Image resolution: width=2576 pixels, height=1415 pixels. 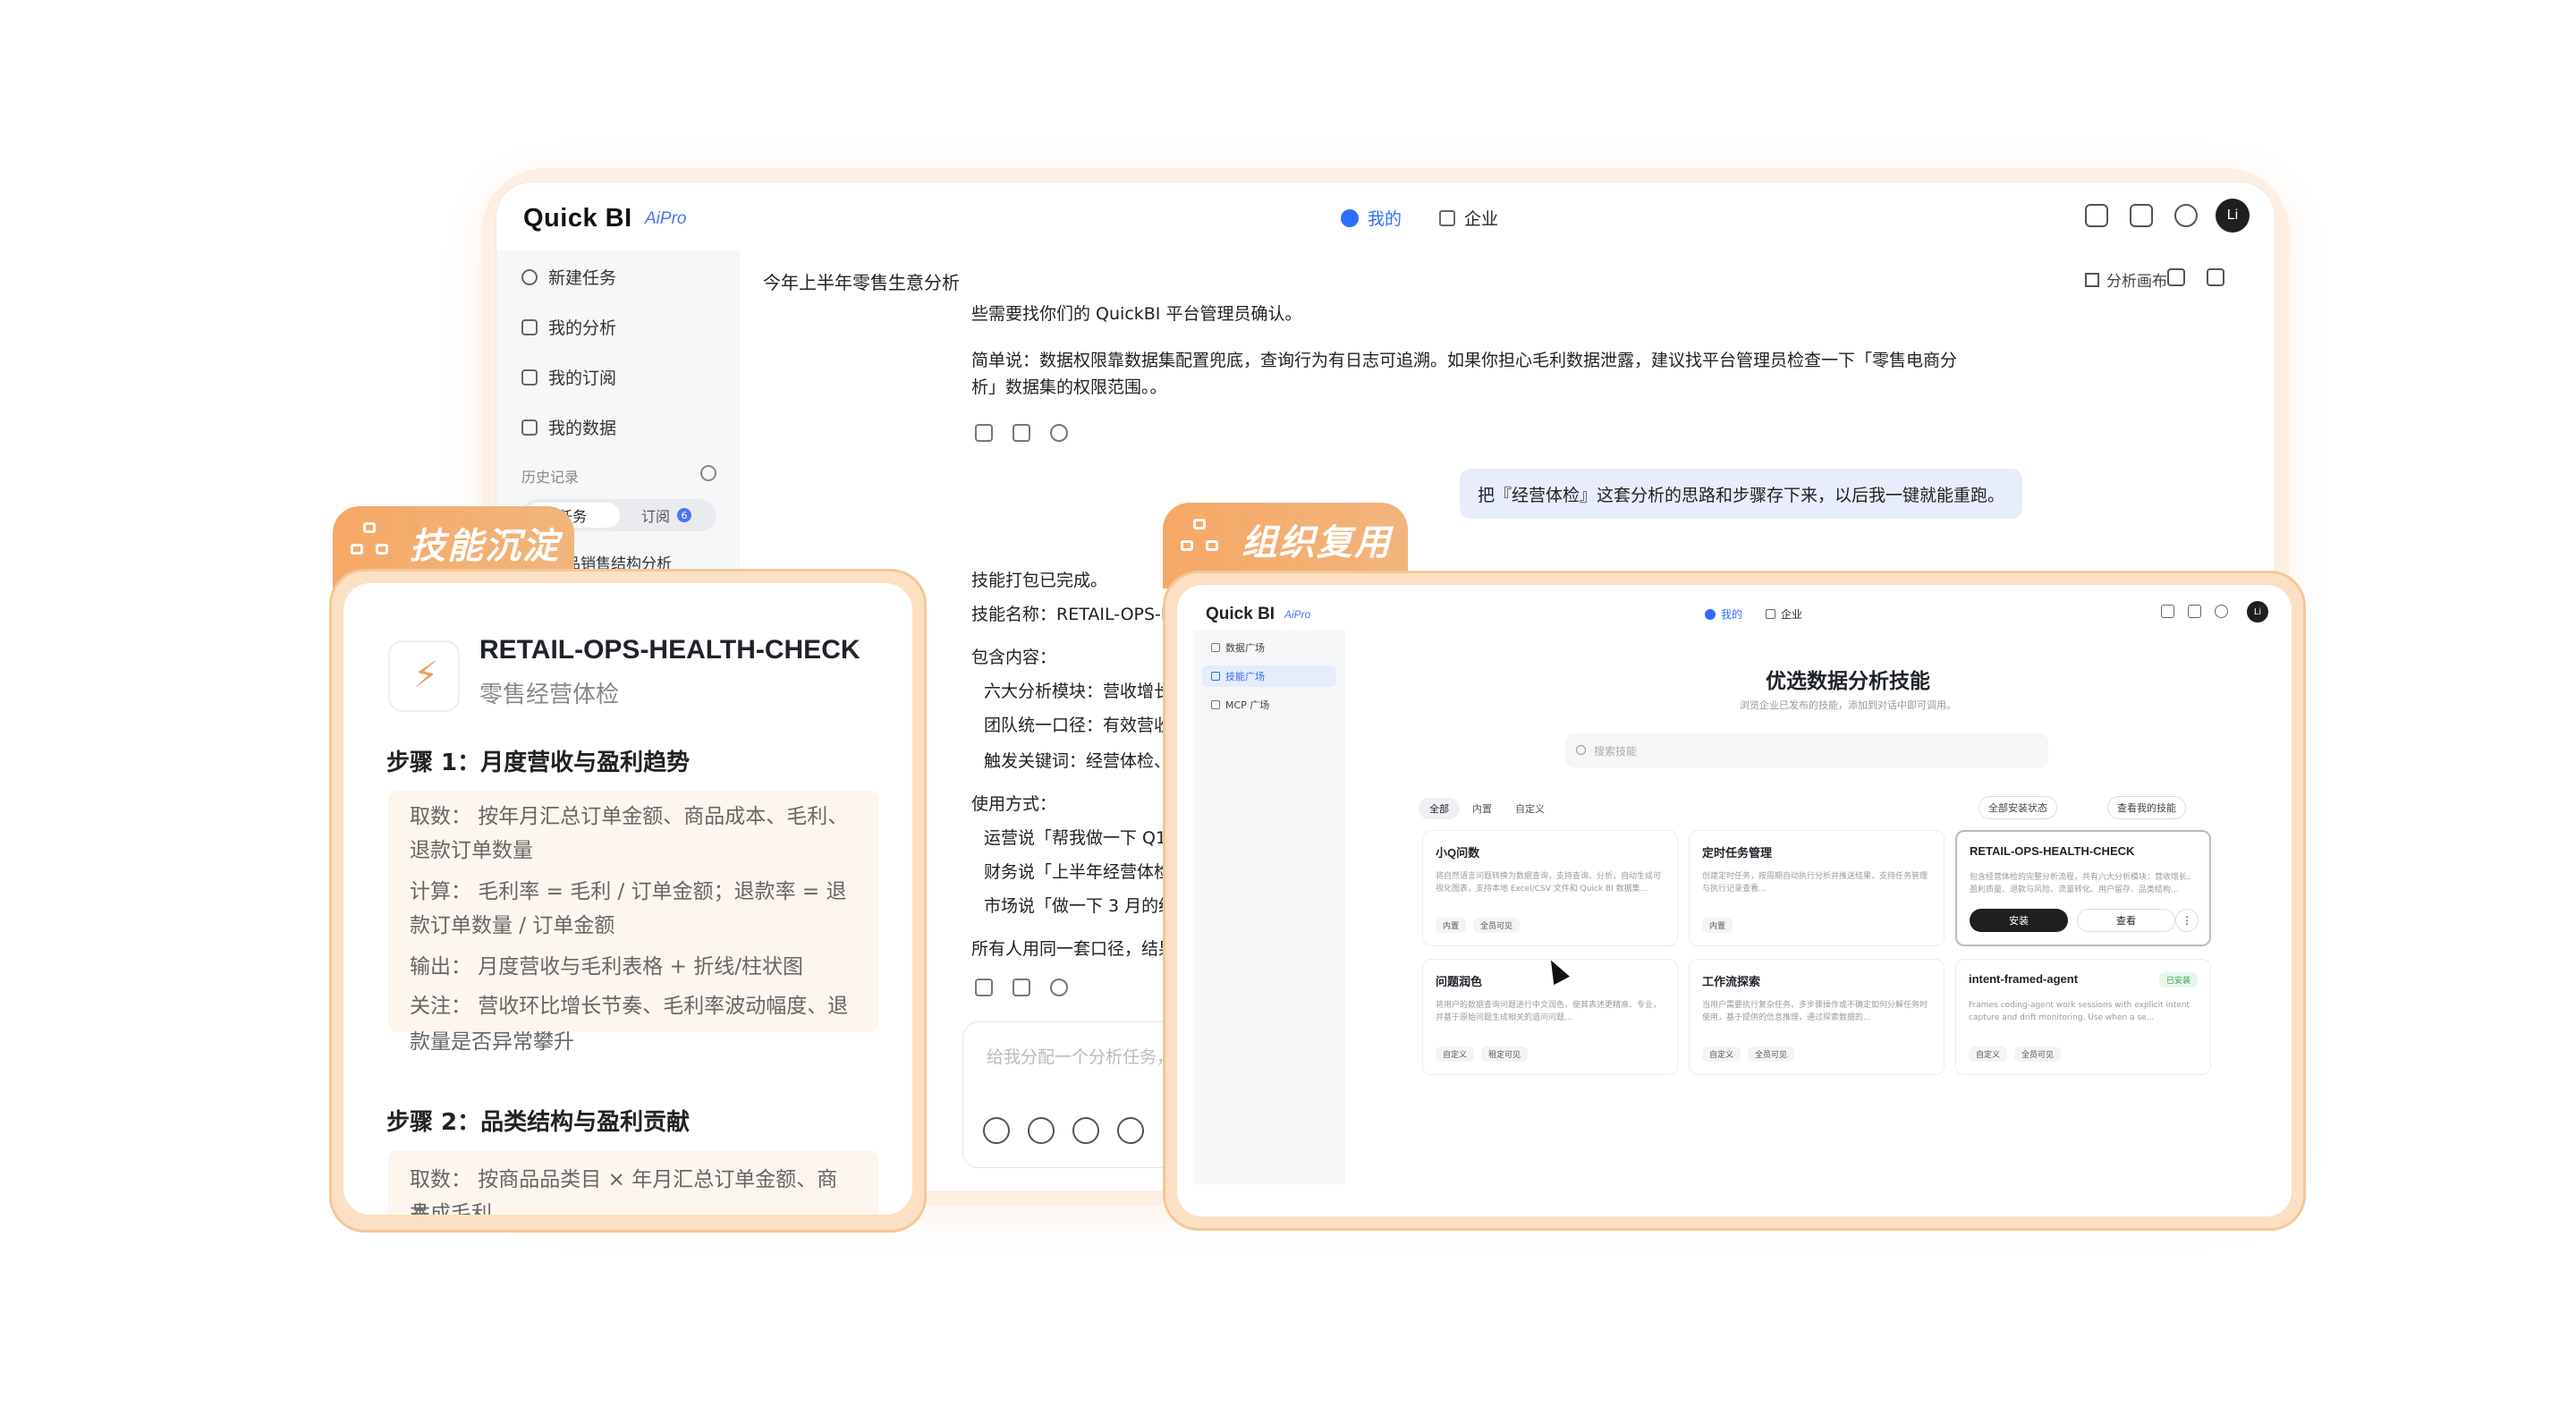 What do you see at coordinates (1447, 218) in the screenshot?
I see `enterprise-icon` at bounding box center [1447, 218].